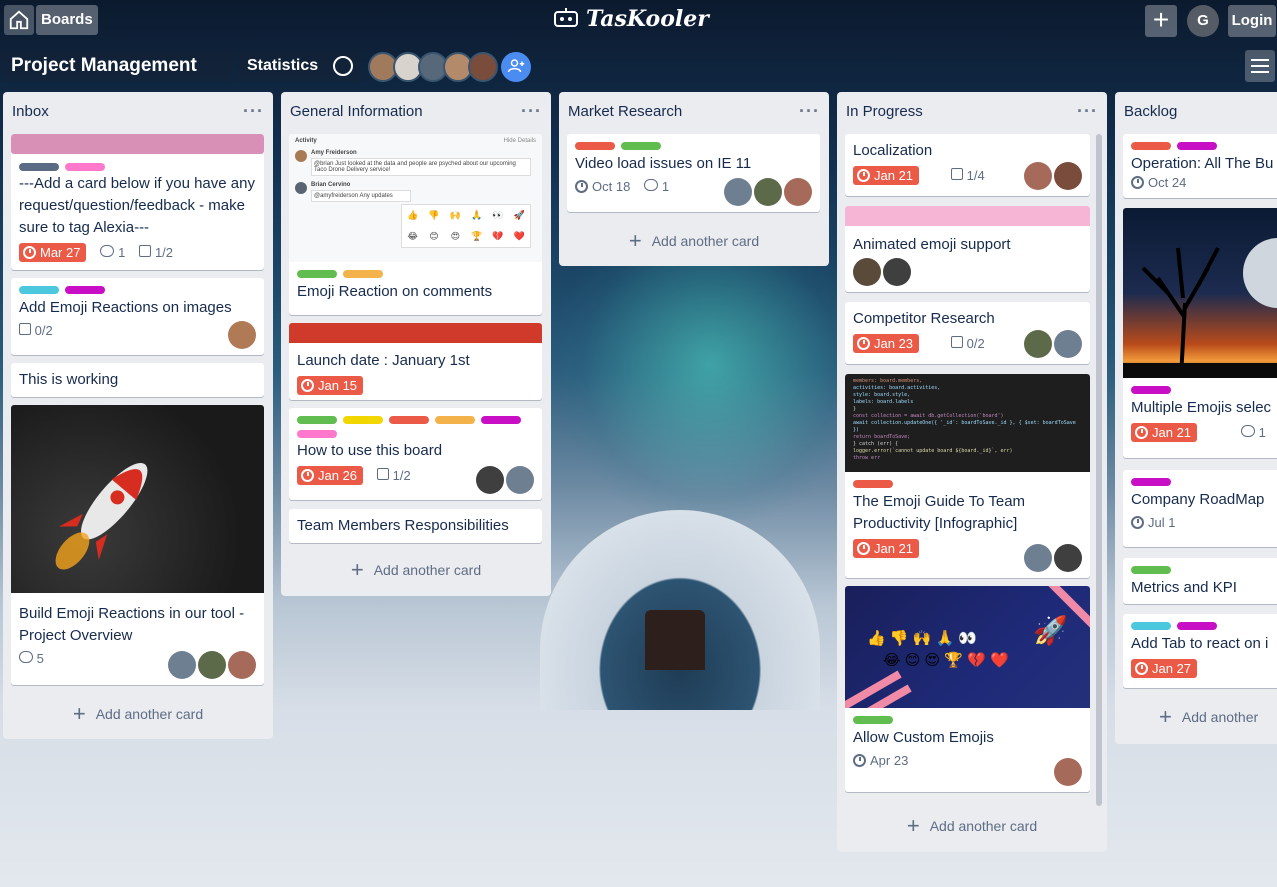 The height and width of the screenshot is (887, 1277). Describe the element at coordinates (137, 316) in the screenshot. I see `card: Add Emoji Reactions on images 0/2` at that location.